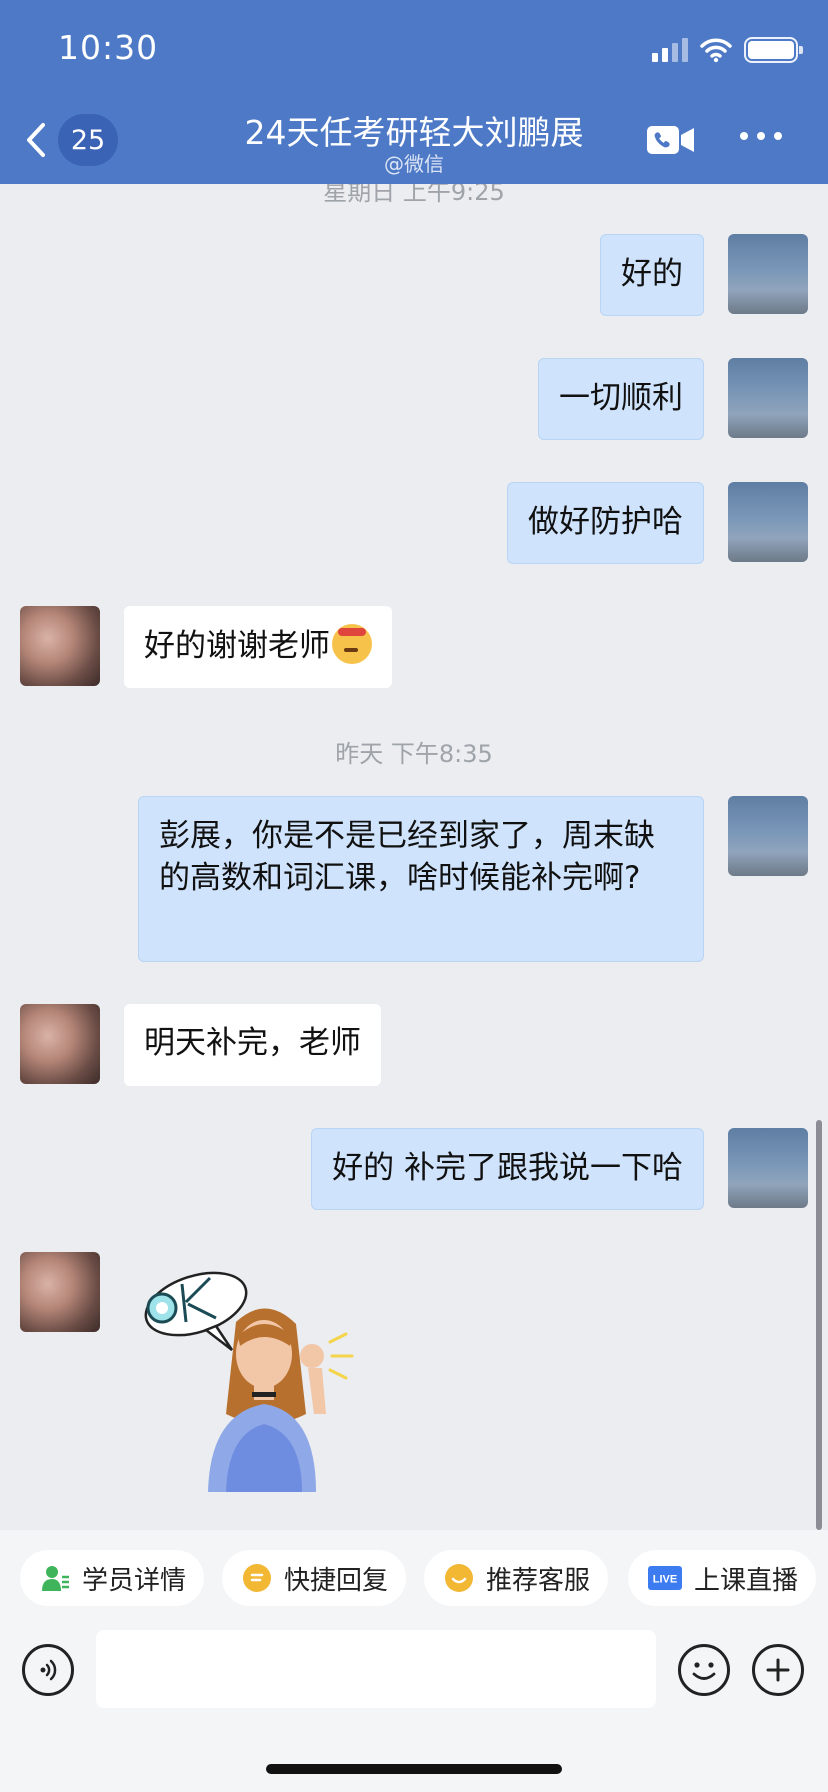 This screenshot has width=828, height=1792. Describe the element at coordinates (716, 50) in the screenshot. I see `wifi-icon` at that location.